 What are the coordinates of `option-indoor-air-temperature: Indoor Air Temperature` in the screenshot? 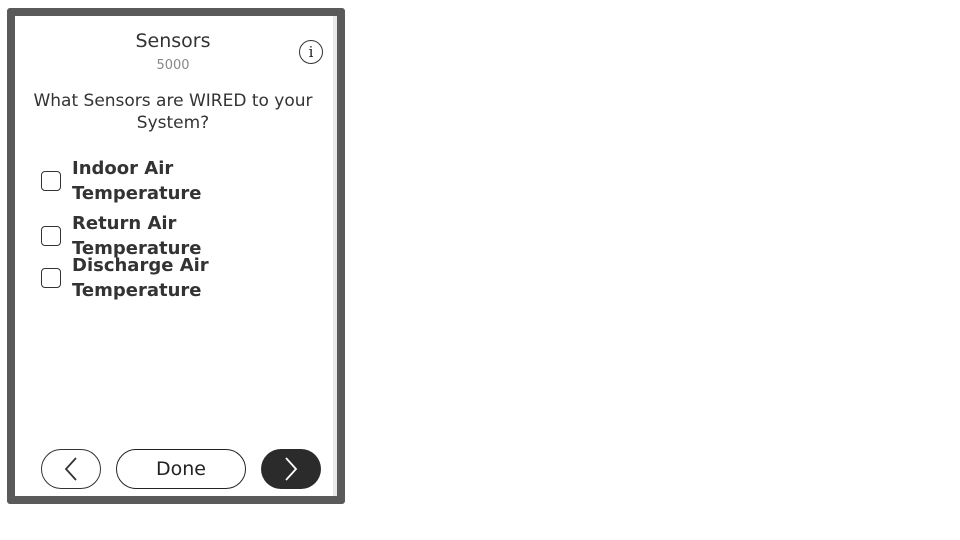 It's located at (174, 181).